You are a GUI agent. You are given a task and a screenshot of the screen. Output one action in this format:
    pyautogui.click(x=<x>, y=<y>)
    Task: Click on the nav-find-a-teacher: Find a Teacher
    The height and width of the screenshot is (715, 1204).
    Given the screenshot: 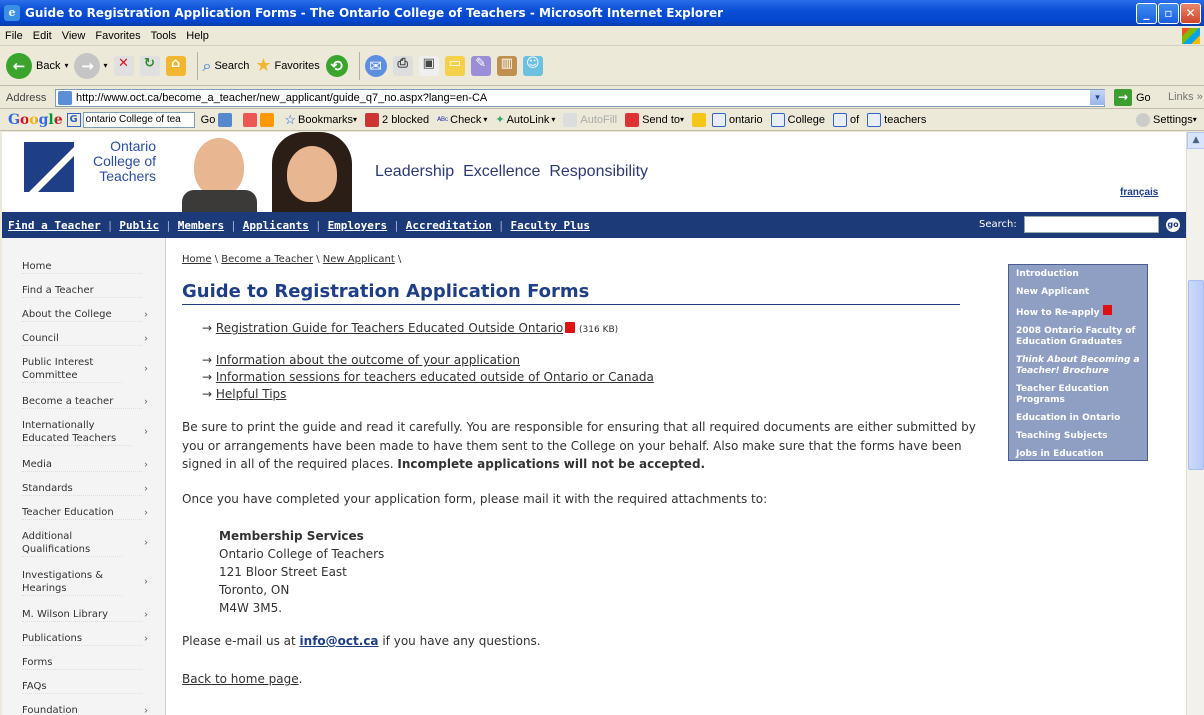 What is the action you would take?
    pyautogui.click(x=54, y=225)
    